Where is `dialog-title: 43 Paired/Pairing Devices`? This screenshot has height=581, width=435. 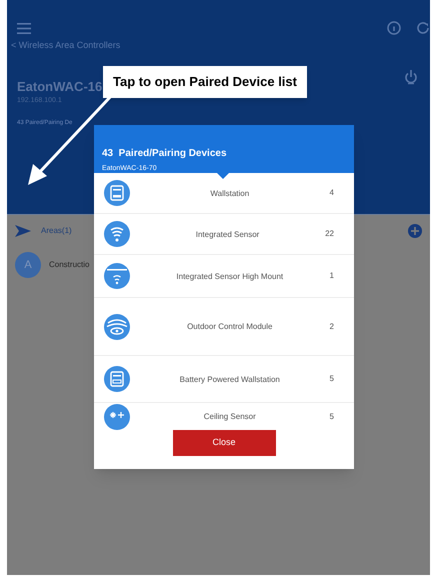 dialog-title: 43 Paired/Pairing Devices is located at coordinates (164, 154).